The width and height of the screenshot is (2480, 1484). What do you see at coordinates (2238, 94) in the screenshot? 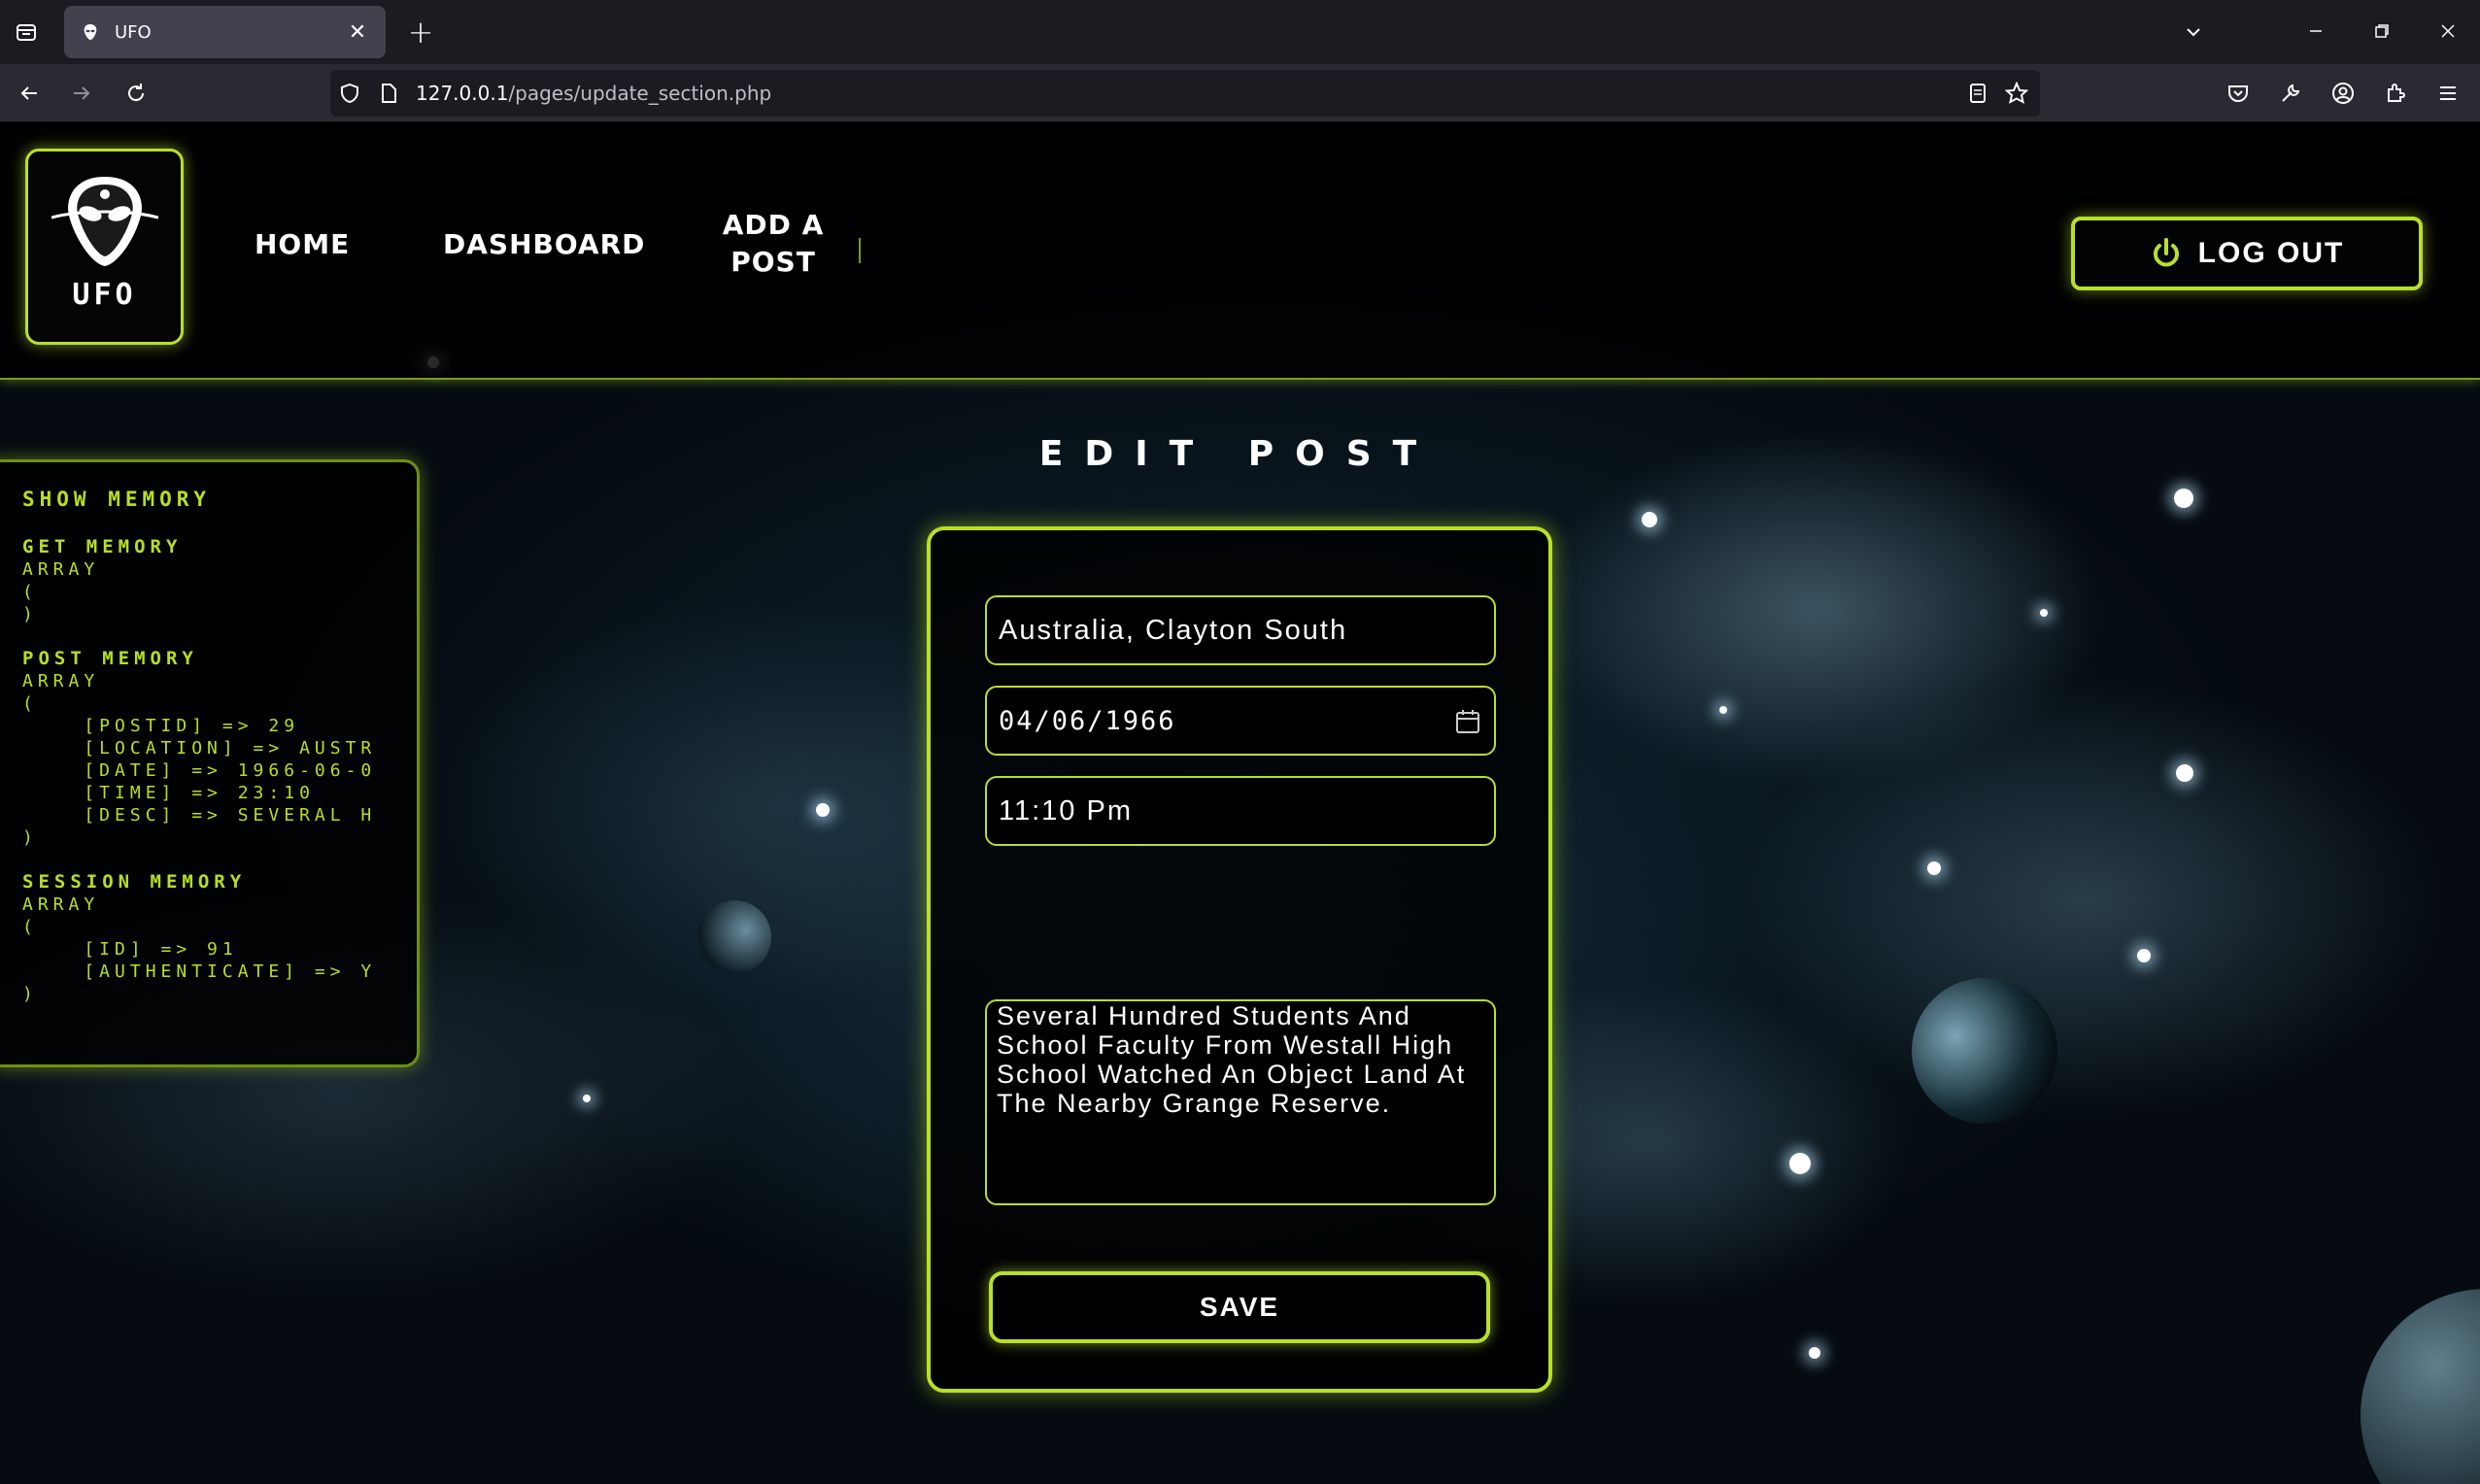
I see `pocket-icon` at bounding box center [2238, 94].